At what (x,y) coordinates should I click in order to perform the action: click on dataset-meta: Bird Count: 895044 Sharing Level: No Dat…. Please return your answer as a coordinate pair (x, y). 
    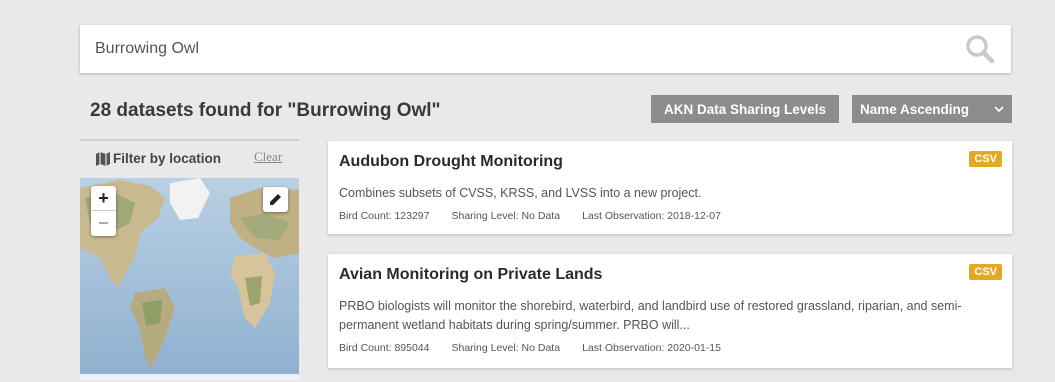
    Looking at the image, I should click on (530, 348).